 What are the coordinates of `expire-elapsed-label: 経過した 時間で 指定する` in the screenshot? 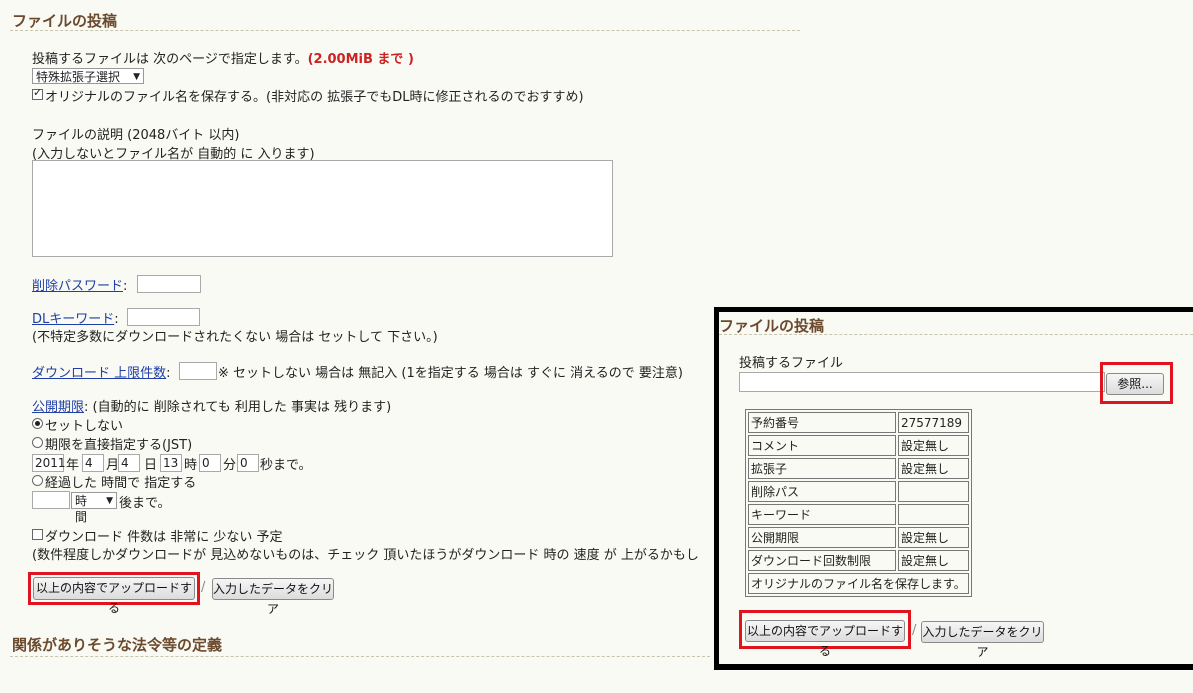 It's located at (121, 483).